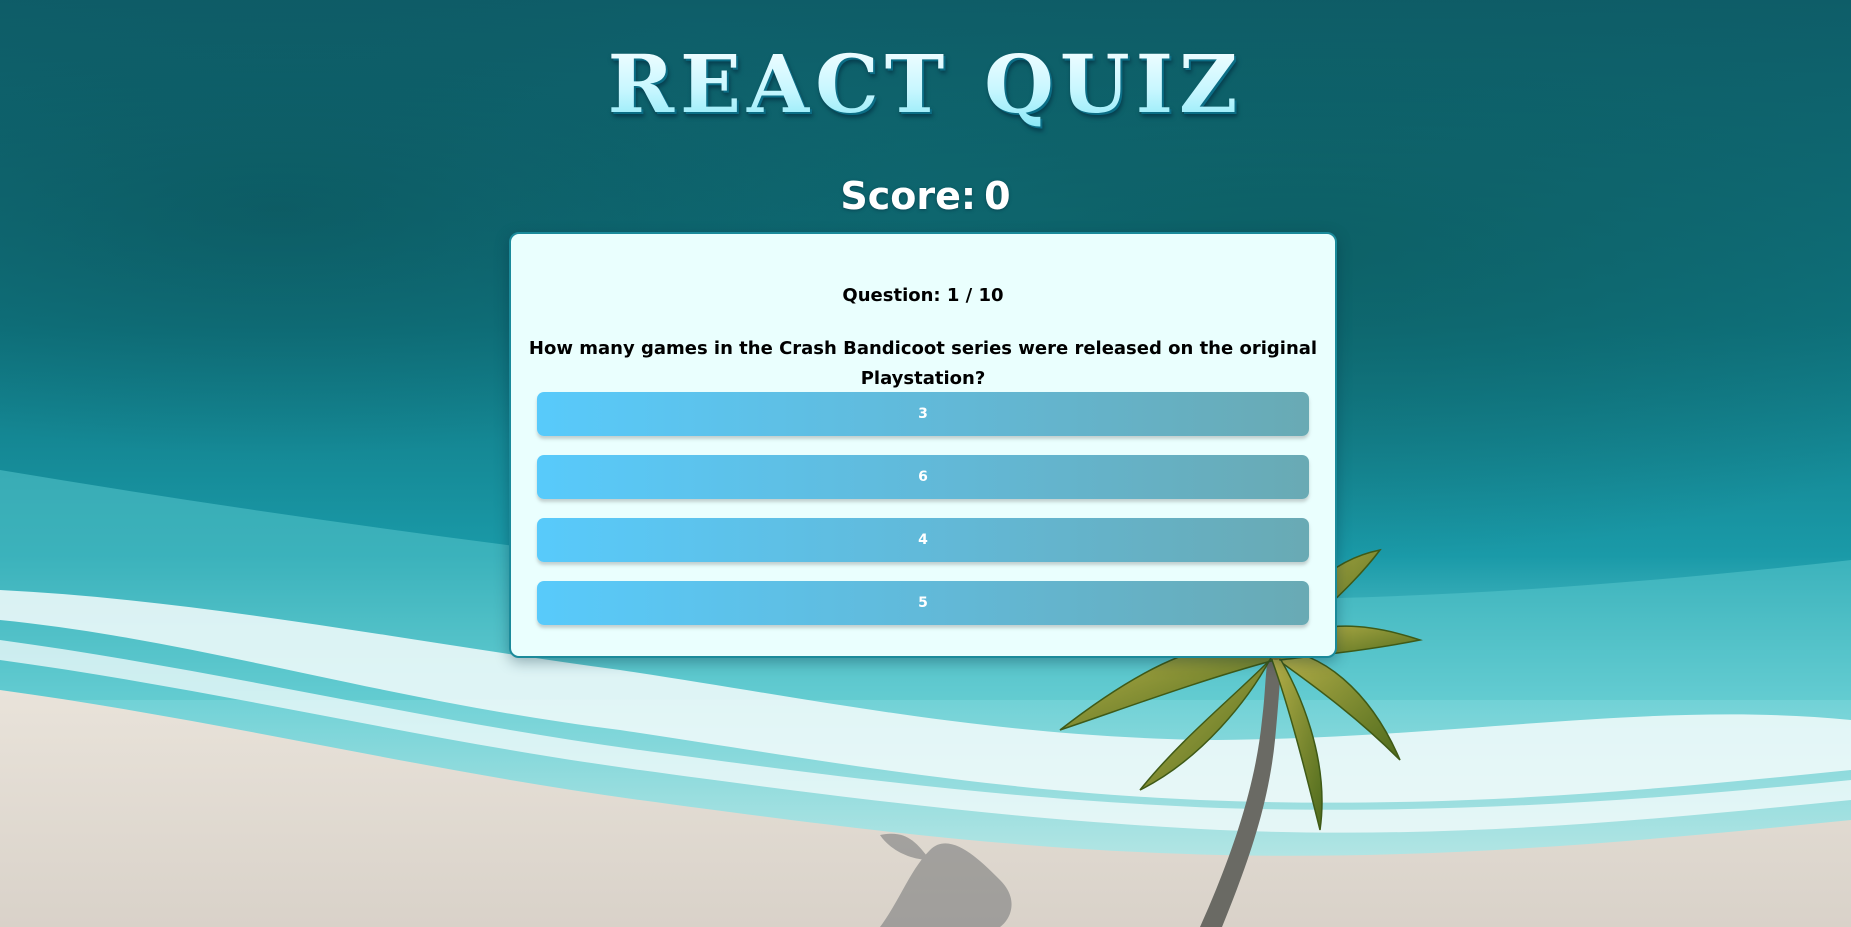 This screenshot has width=1851, height=927. What do you see at coordinates (923, 477) in the screenshot?
I see `answer-button: 6` at bounding box center [923, 477].